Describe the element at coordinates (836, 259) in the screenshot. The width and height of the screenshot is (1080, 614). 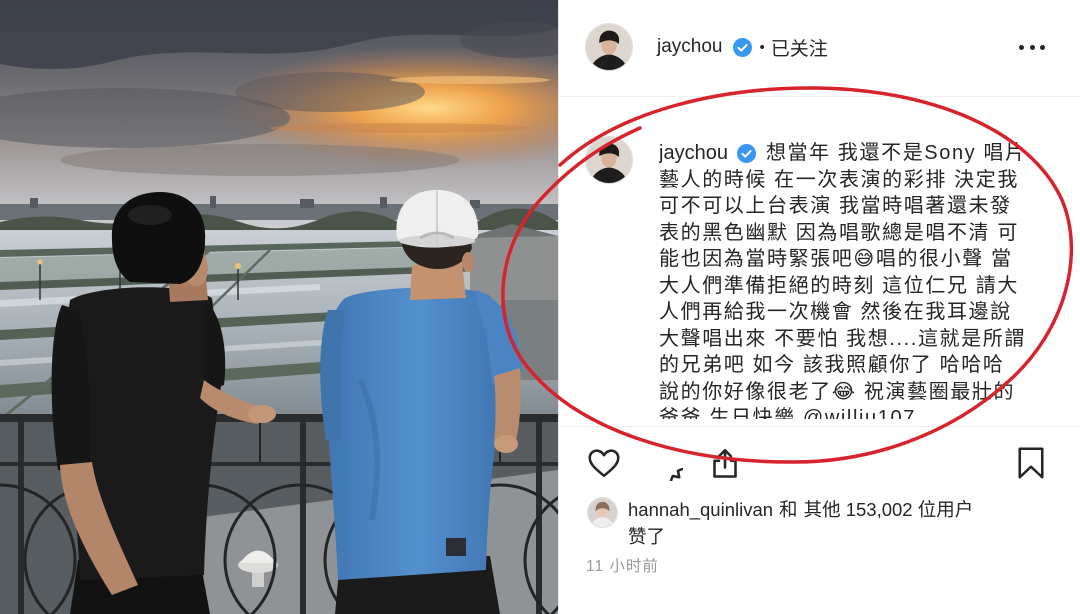
I see `caption-line: 能也因為當時緊張吧😅唱的很小聲 當` at that location.